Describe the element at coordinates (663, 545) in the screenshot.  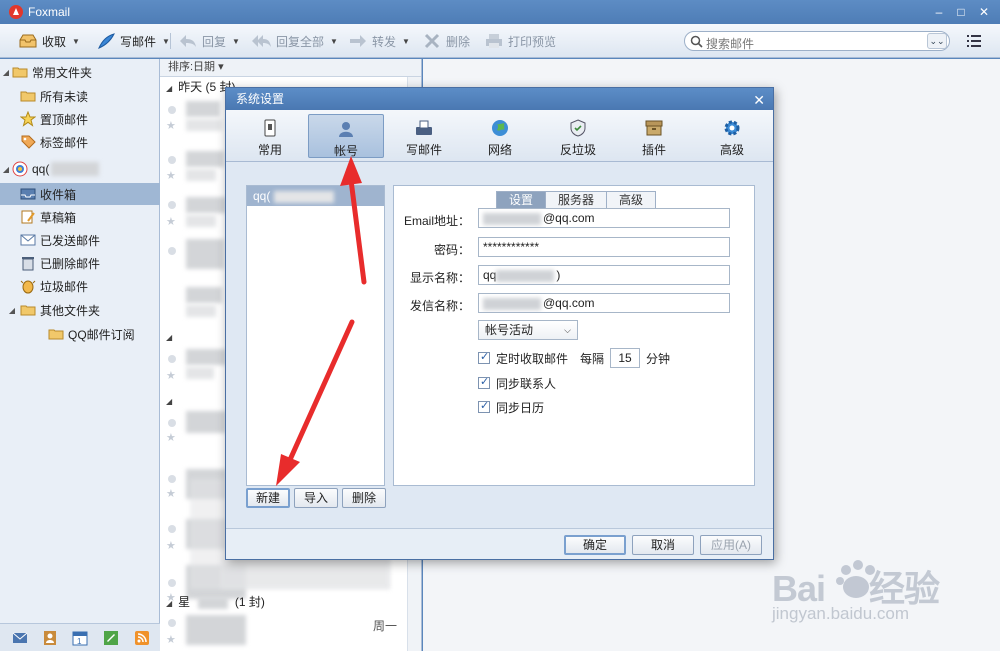
I see `cancel-button: 取消` at that location.